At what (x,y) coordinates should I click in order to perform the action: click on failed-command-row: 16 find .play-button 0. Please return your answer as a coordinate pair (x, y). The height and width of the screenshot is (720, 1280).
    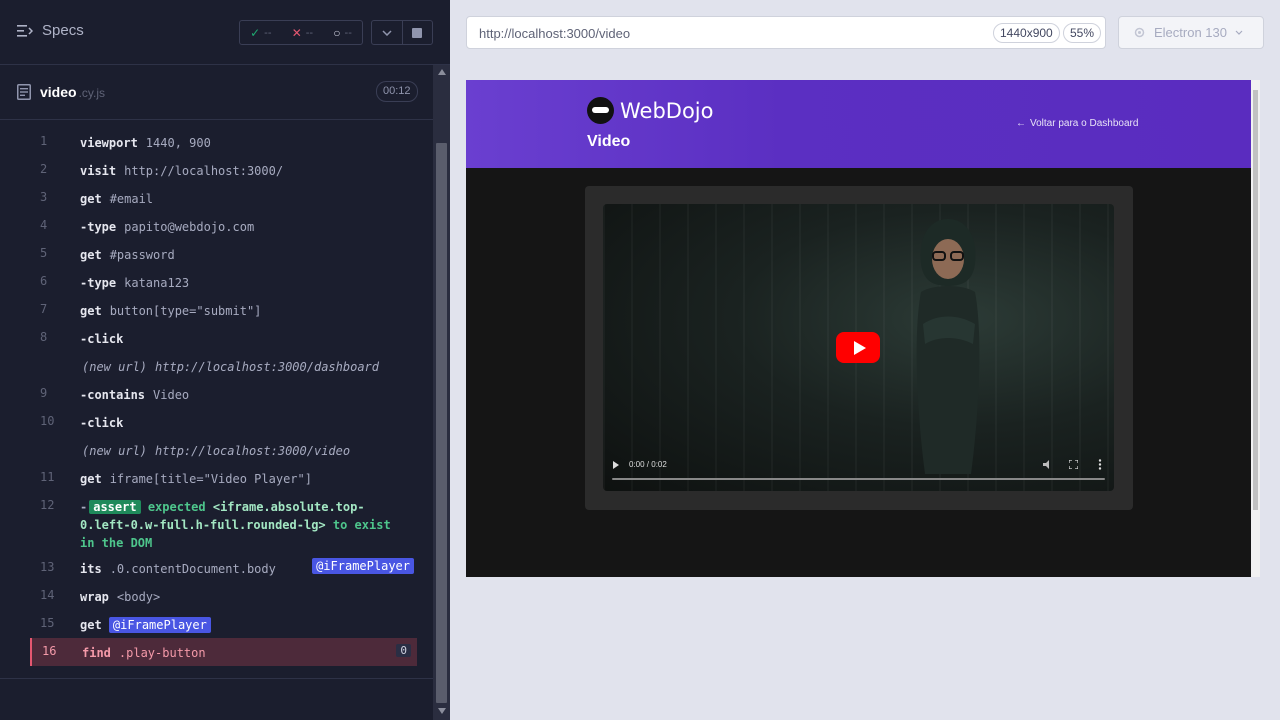
    Looking at the image, I should click on (223, 652).